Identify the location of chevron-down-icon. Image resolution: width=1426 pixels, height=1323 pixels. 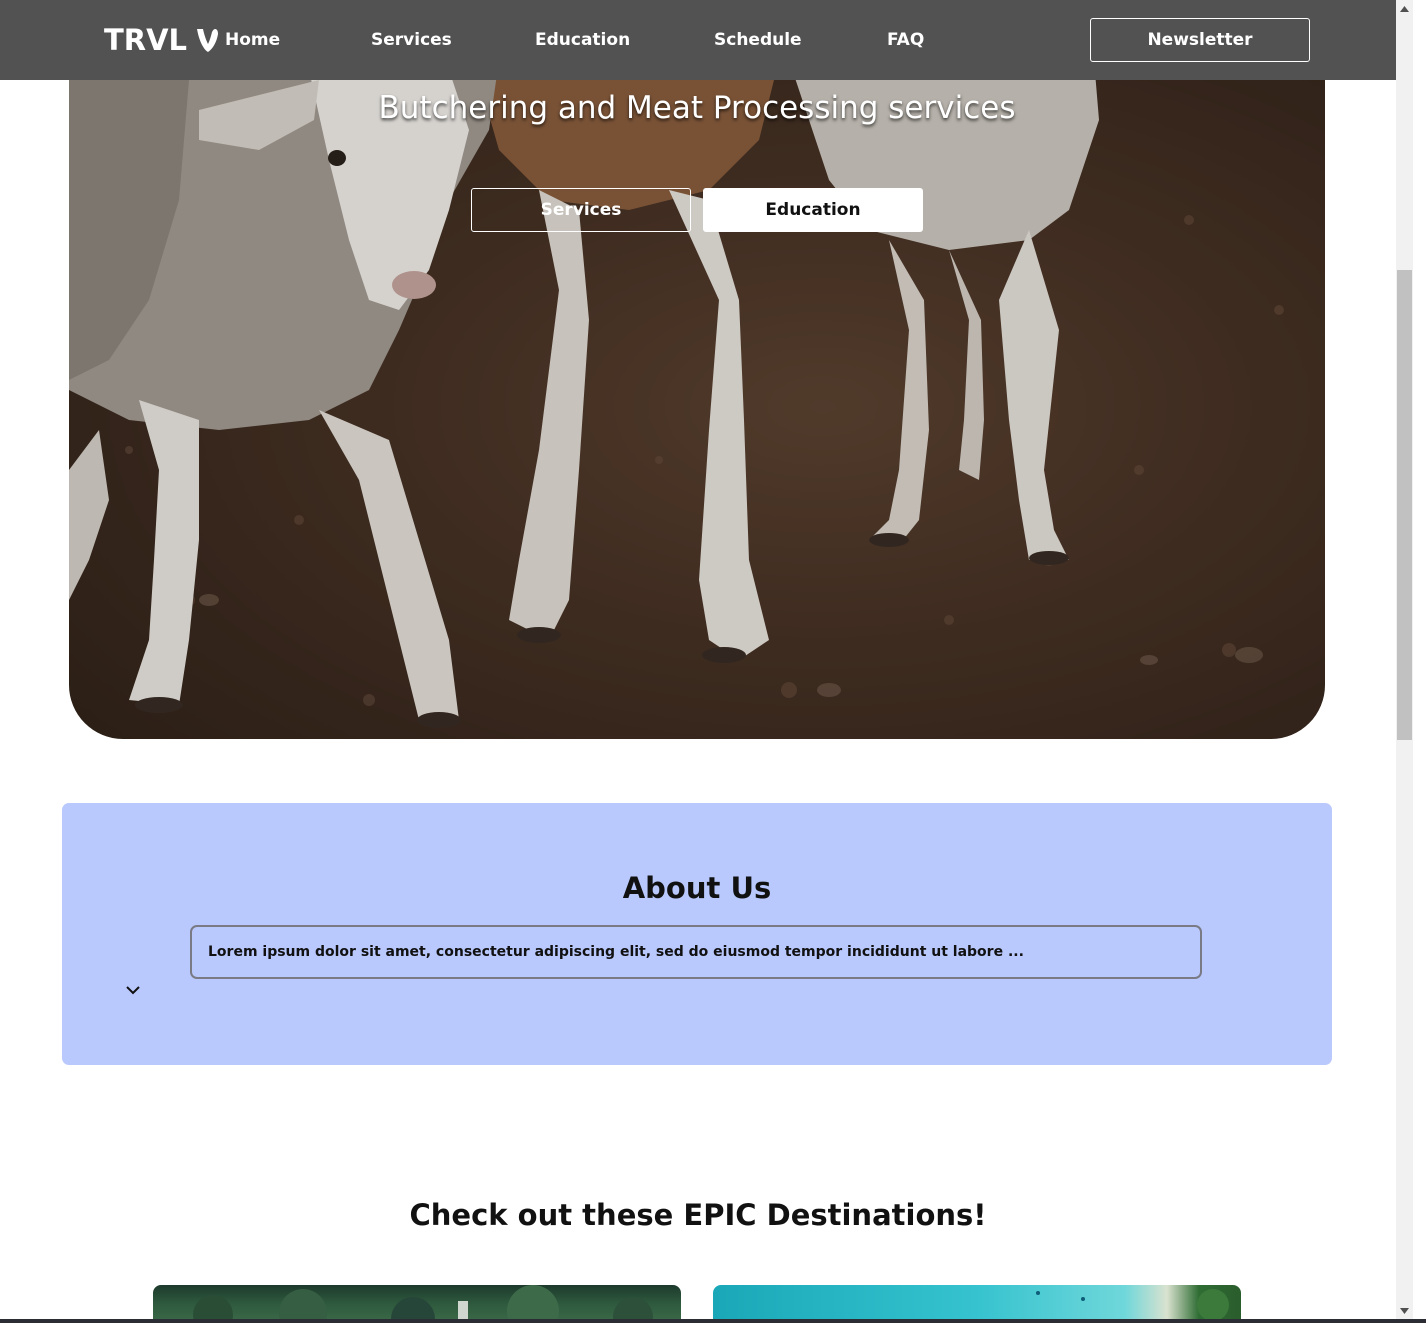
(133, 990).